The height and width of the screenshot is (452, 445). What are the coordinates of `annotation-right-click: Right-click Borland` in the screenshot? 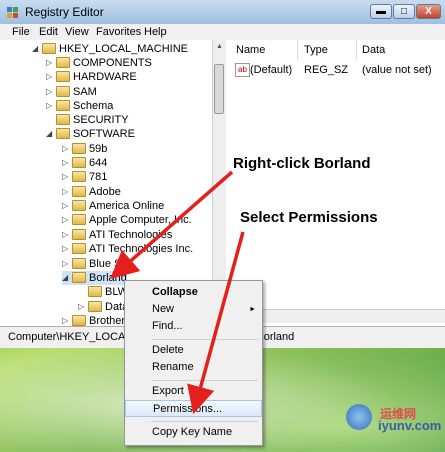 It's located at (302, 163).